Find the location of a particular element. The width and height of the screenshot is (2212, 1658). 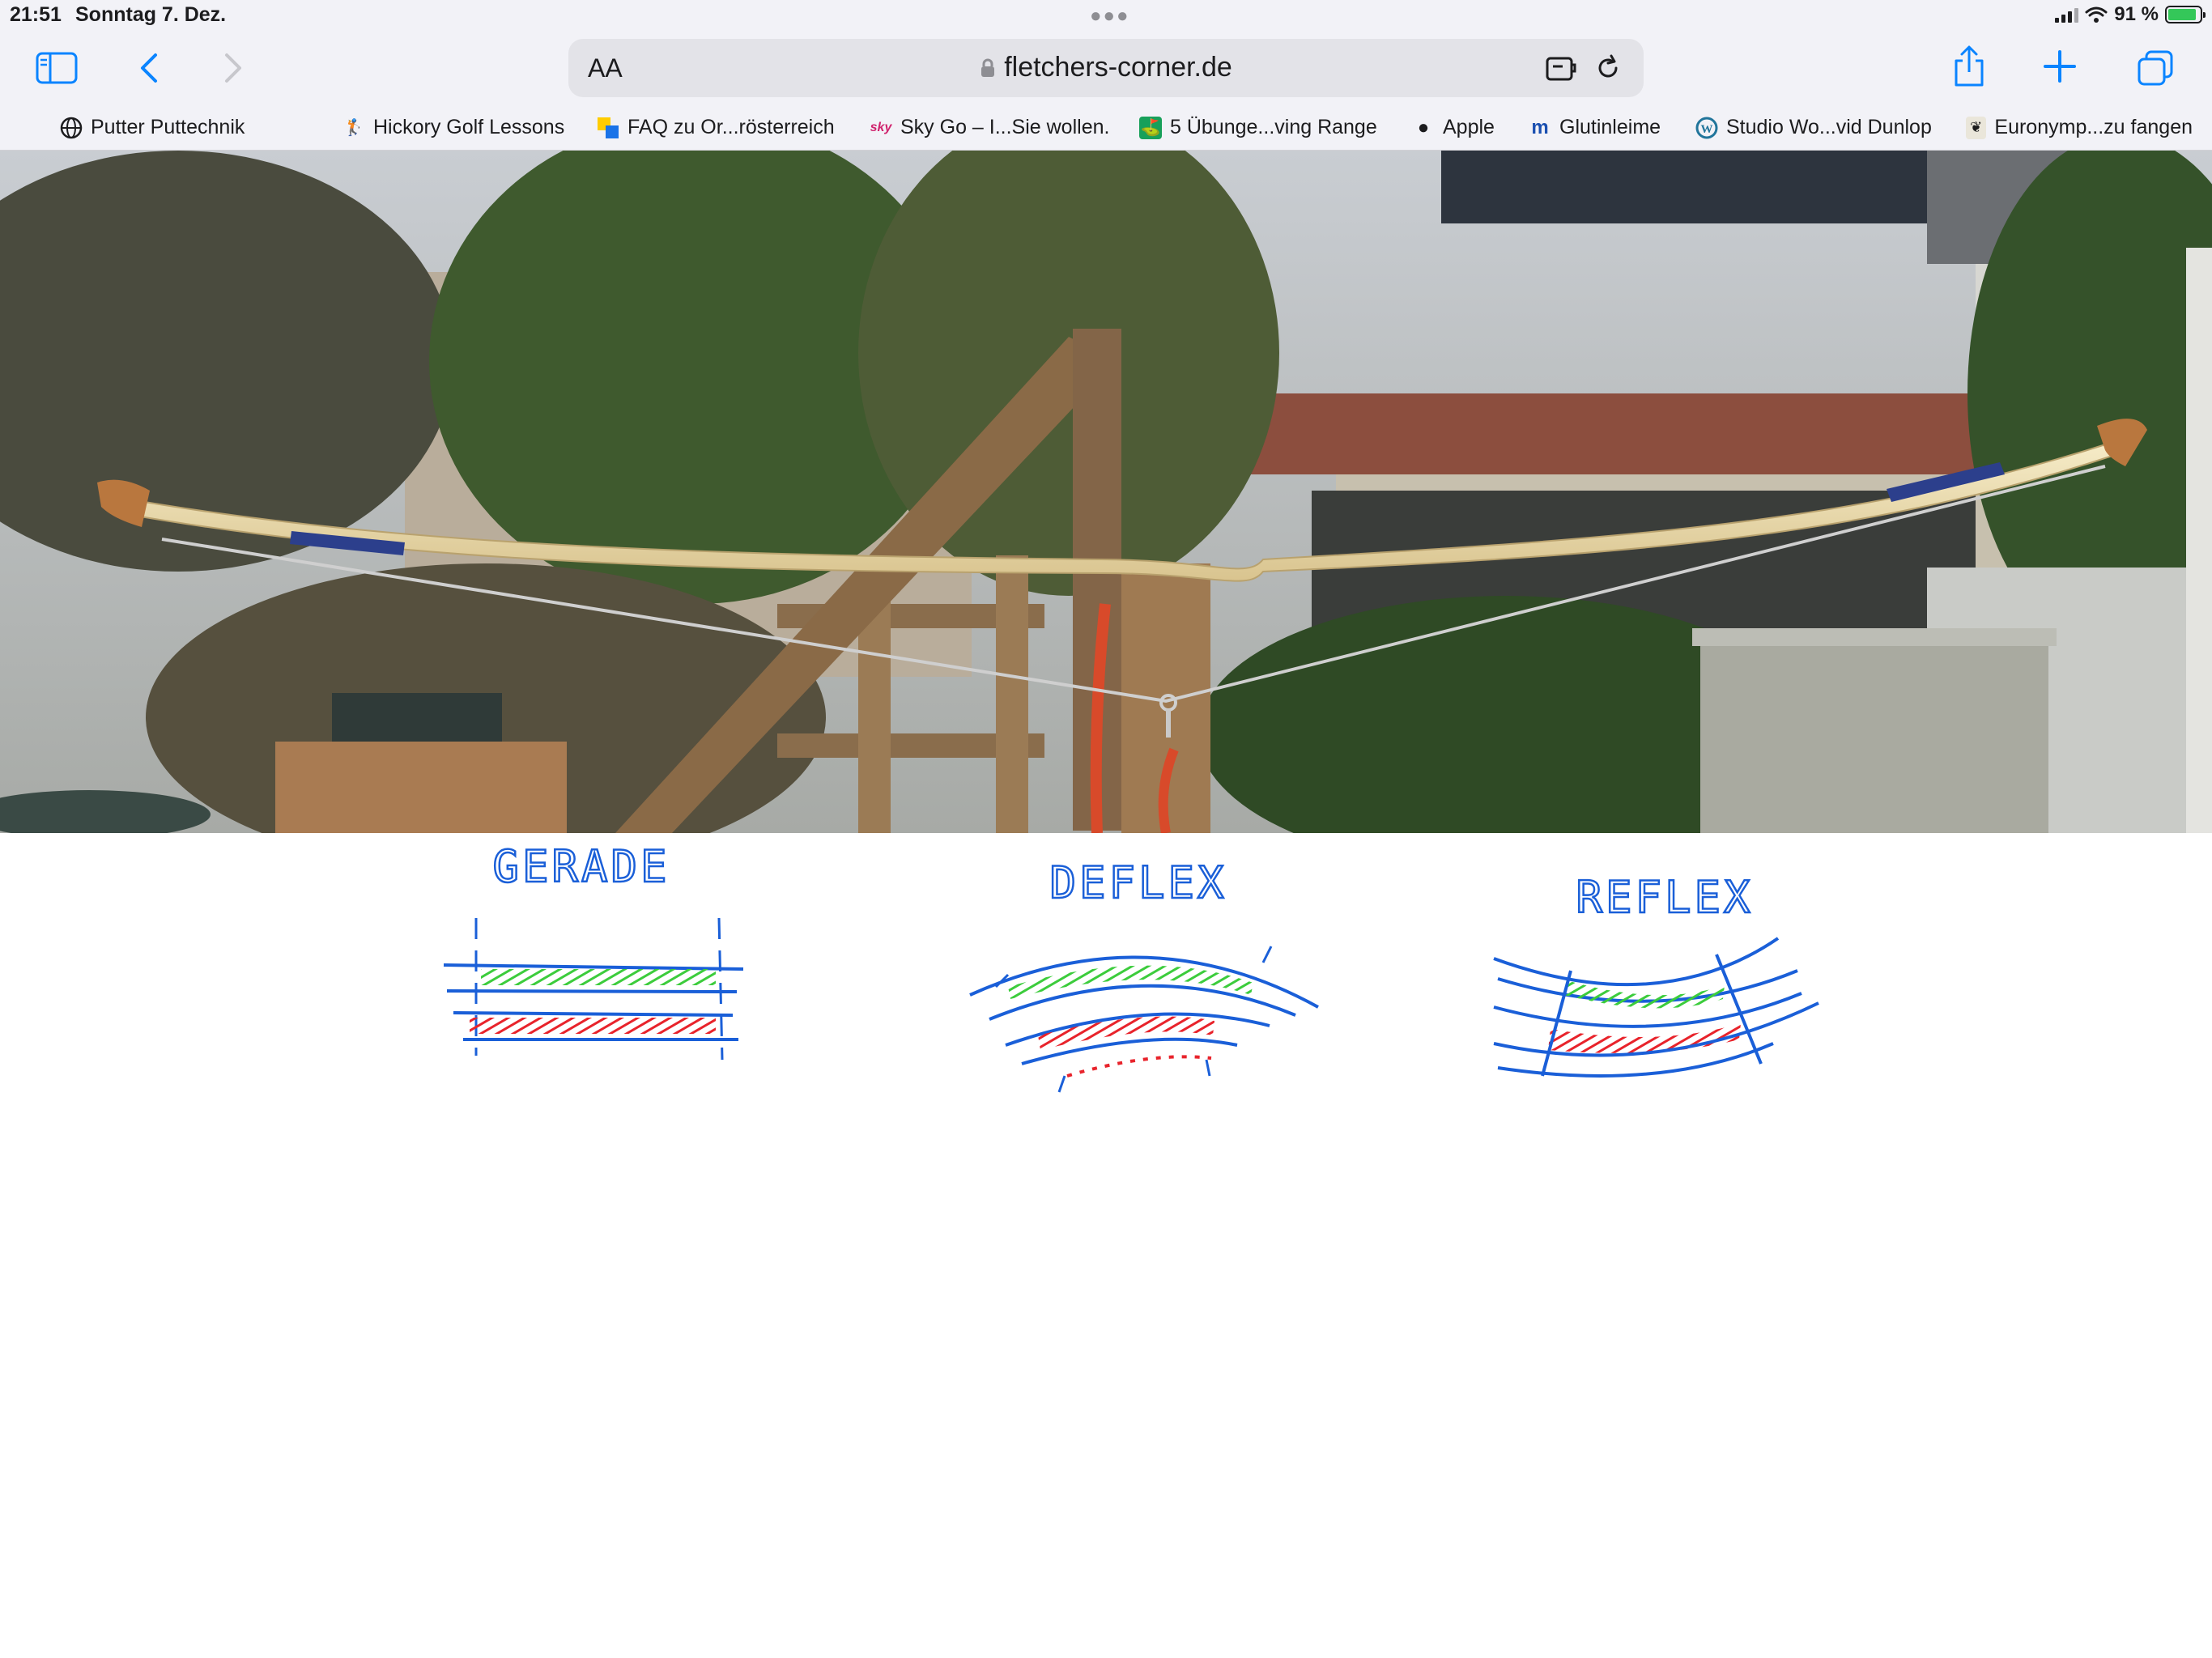

sky-icon: sky is located at coordinates (881, 127).